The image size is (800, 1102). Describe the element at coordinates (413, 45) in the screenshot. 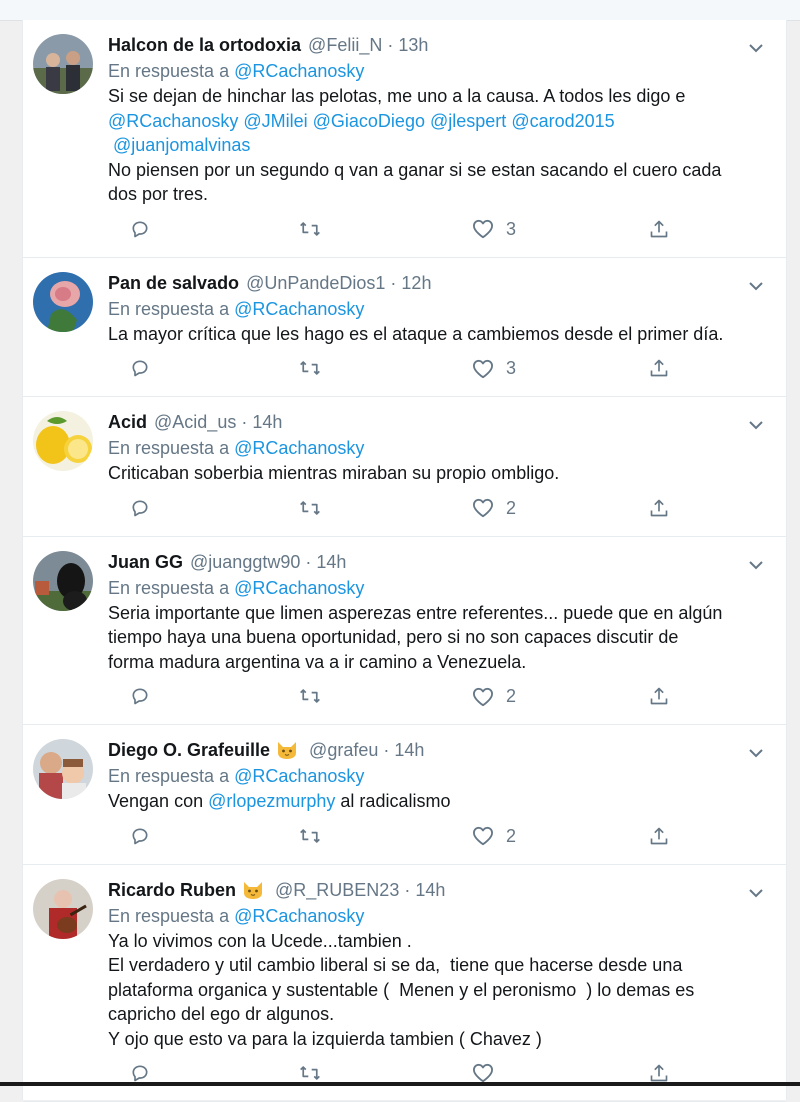

I see `timestamp: 13h` at that location.